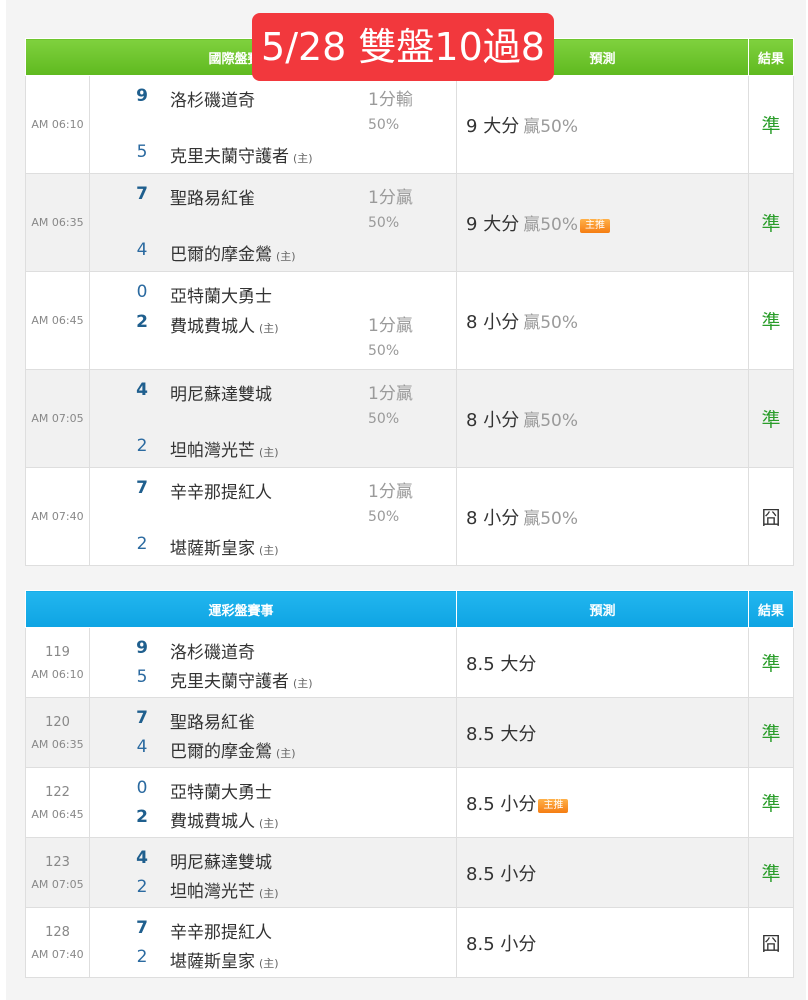 This screenshot has height=1000, width=808. I want to click on team-line: 5 克里夫蘭守護者 (主), so click(273, 154).